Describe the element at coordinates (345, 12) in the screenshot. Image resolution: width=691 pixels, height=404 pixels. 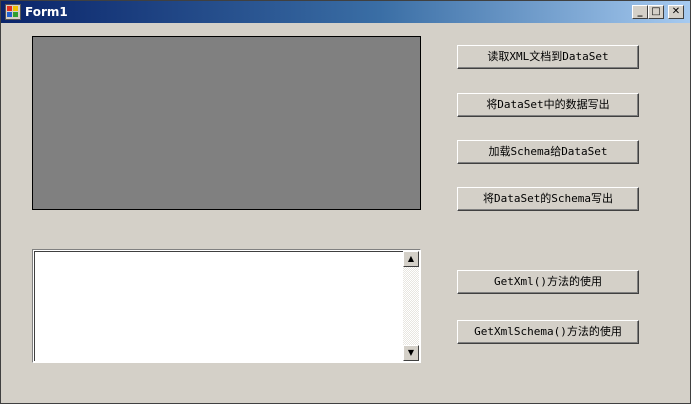
I see `title-bar: Form1 _ □ ✕` at that location.